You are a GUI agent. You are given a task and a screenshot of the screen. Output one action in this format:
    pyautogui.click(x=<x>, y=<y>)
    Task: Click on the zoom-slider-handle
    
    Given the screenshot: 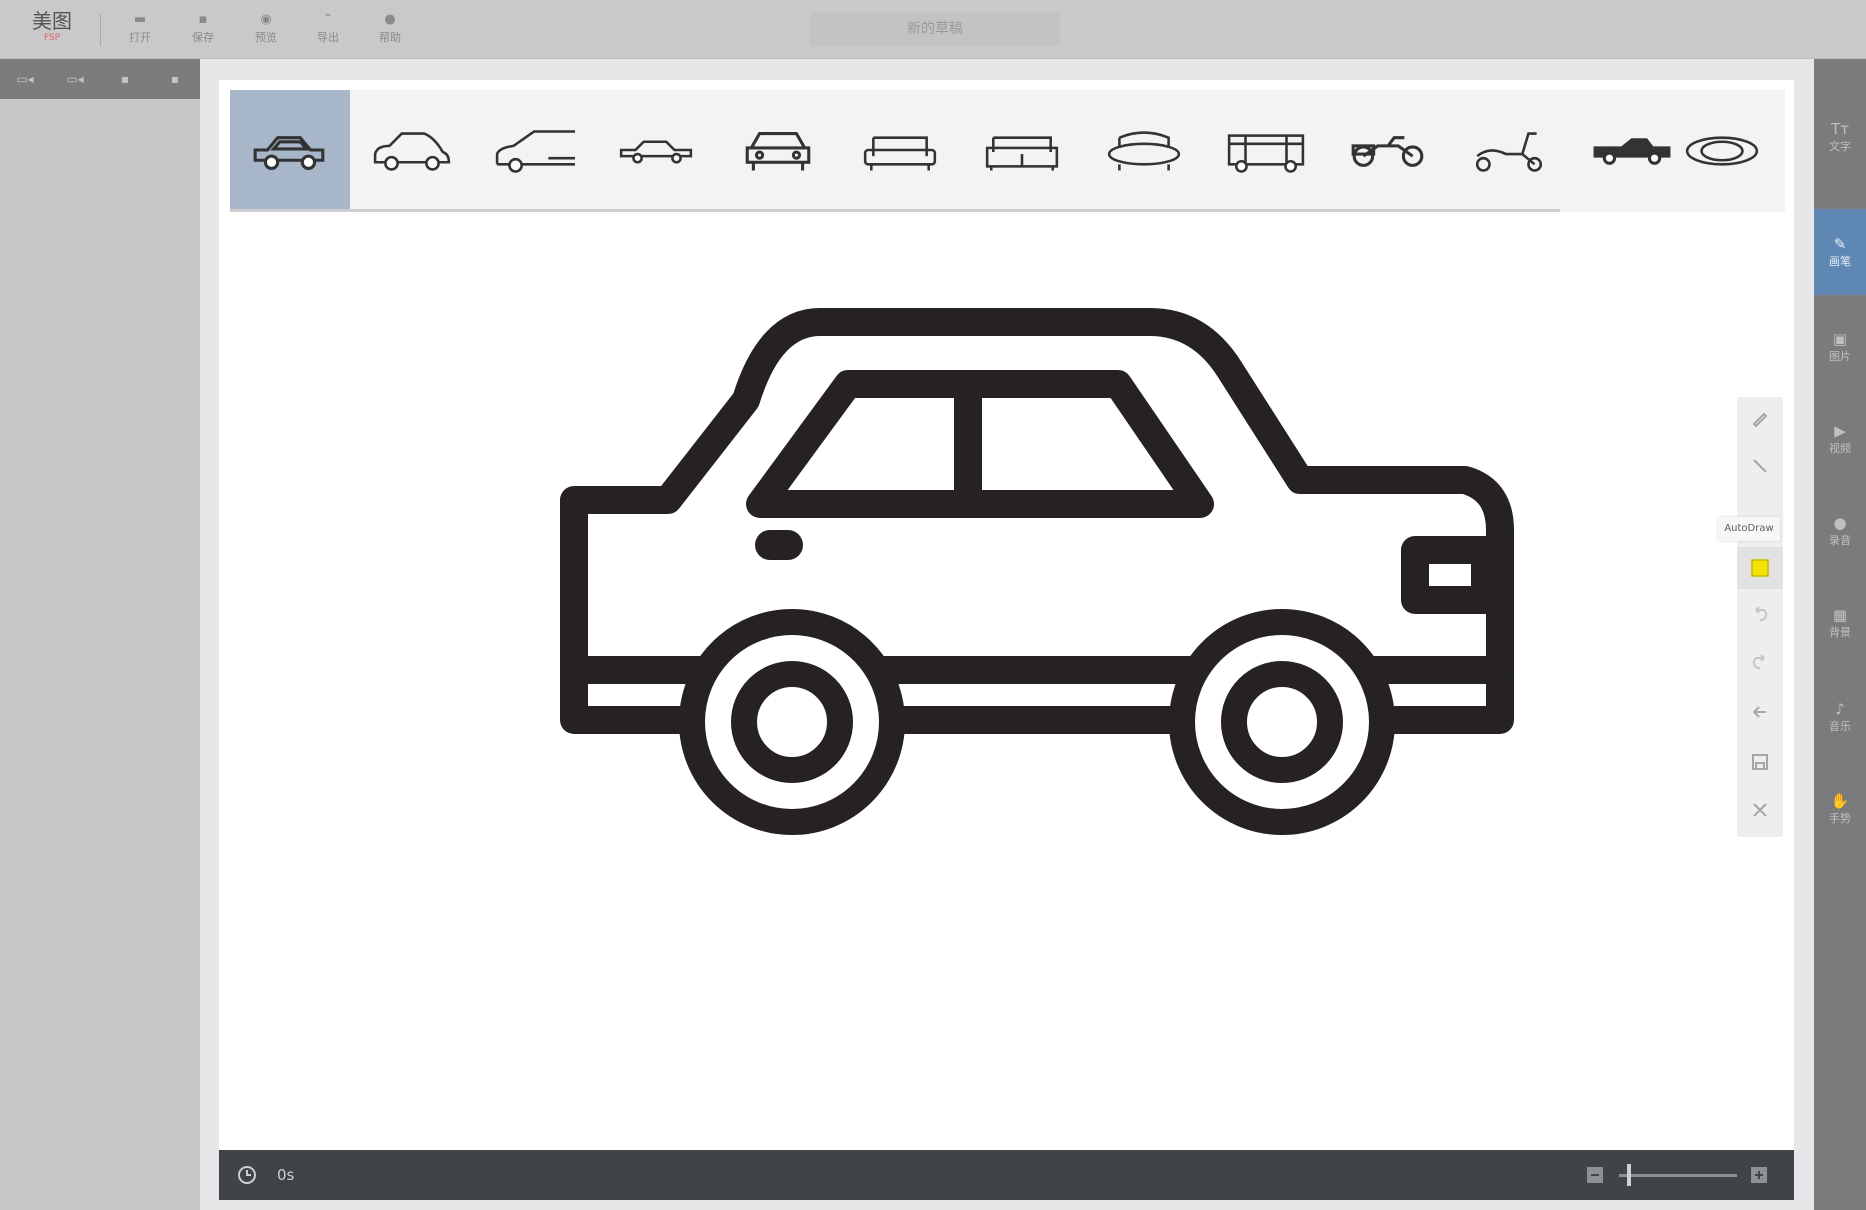 What is the action you would take?
    pyautogui.click(x=1629, y=1175)
    